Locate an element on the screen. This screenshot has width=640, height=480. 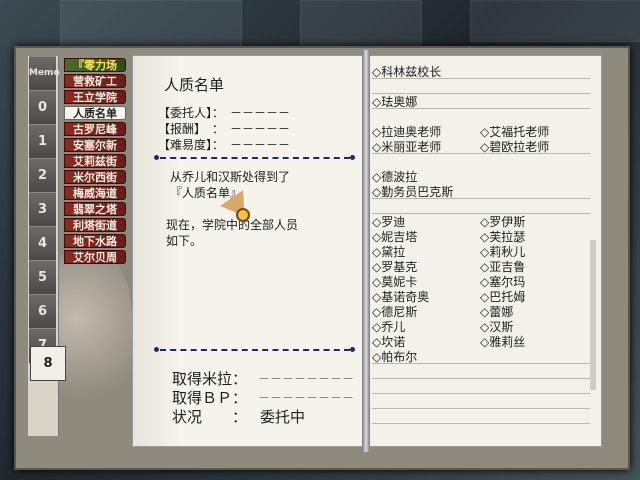
reward-label: 【报酬】 ： is located at coordinates (191, 129).